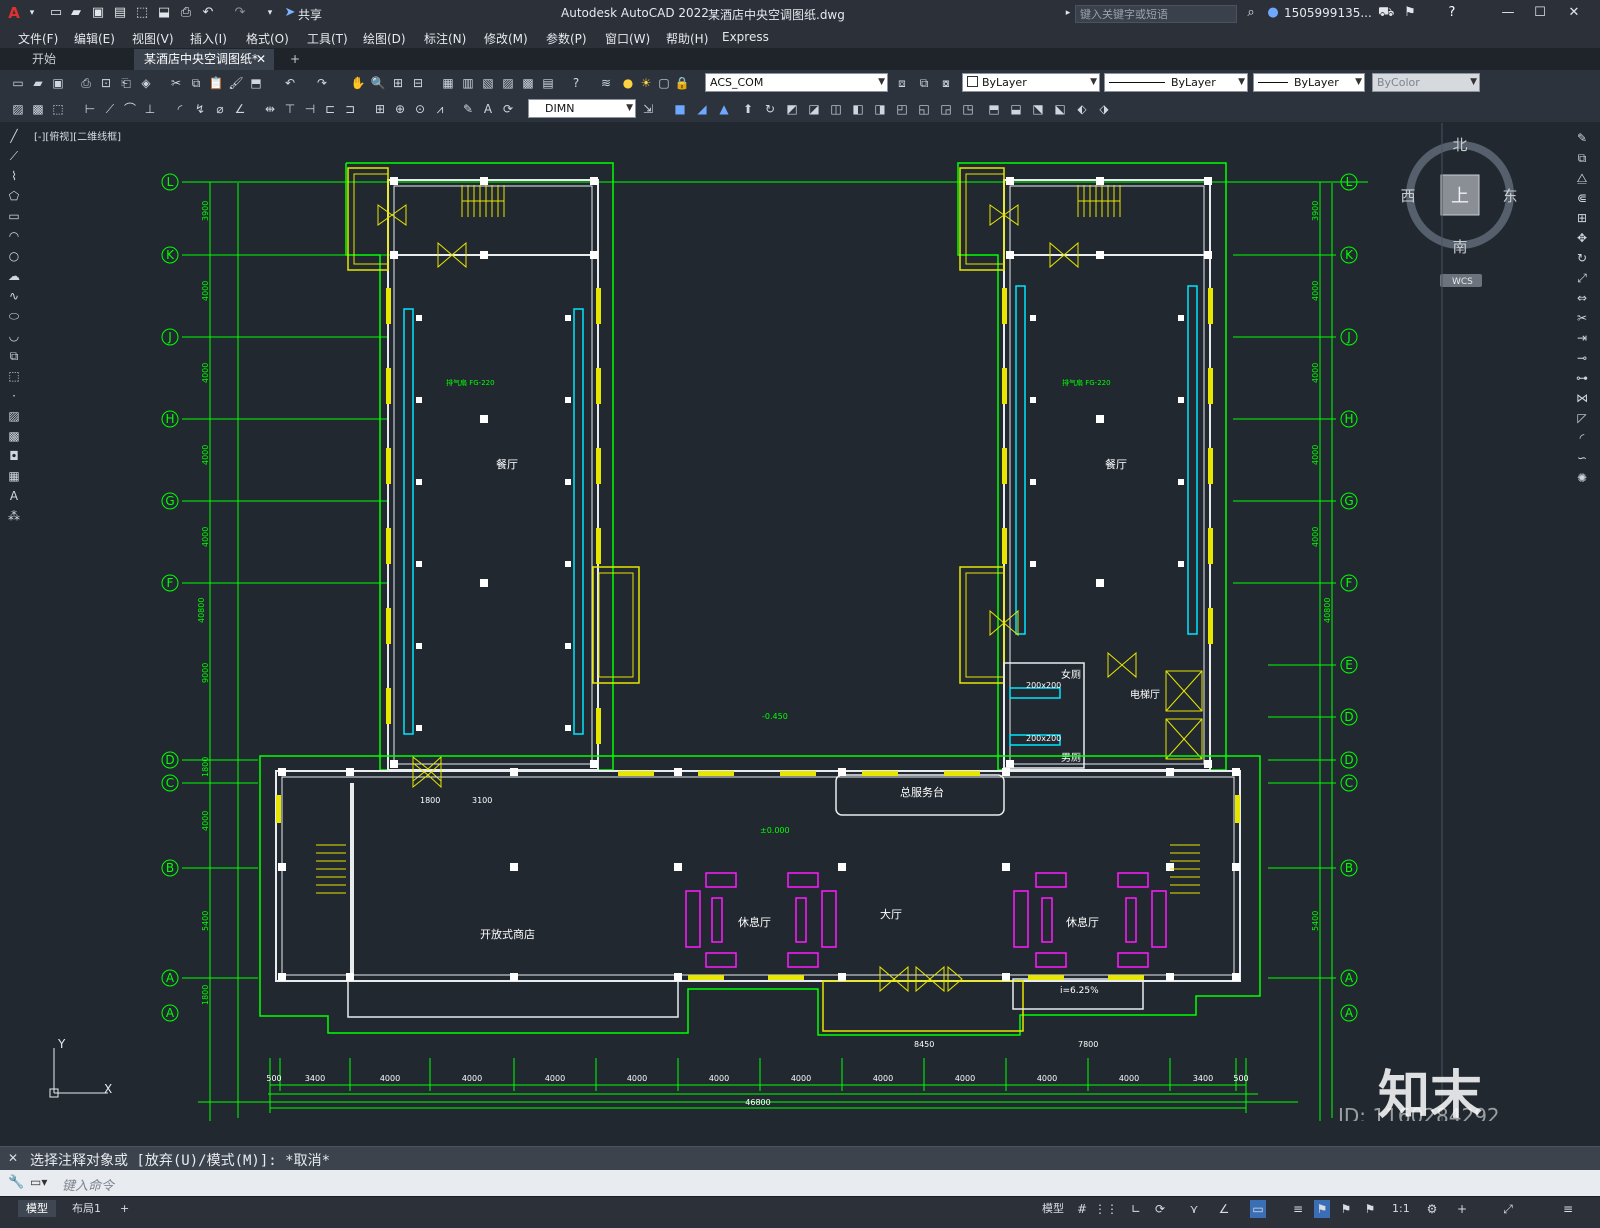  I want to click on shell-icon: ⬗, so click(1104, 109).